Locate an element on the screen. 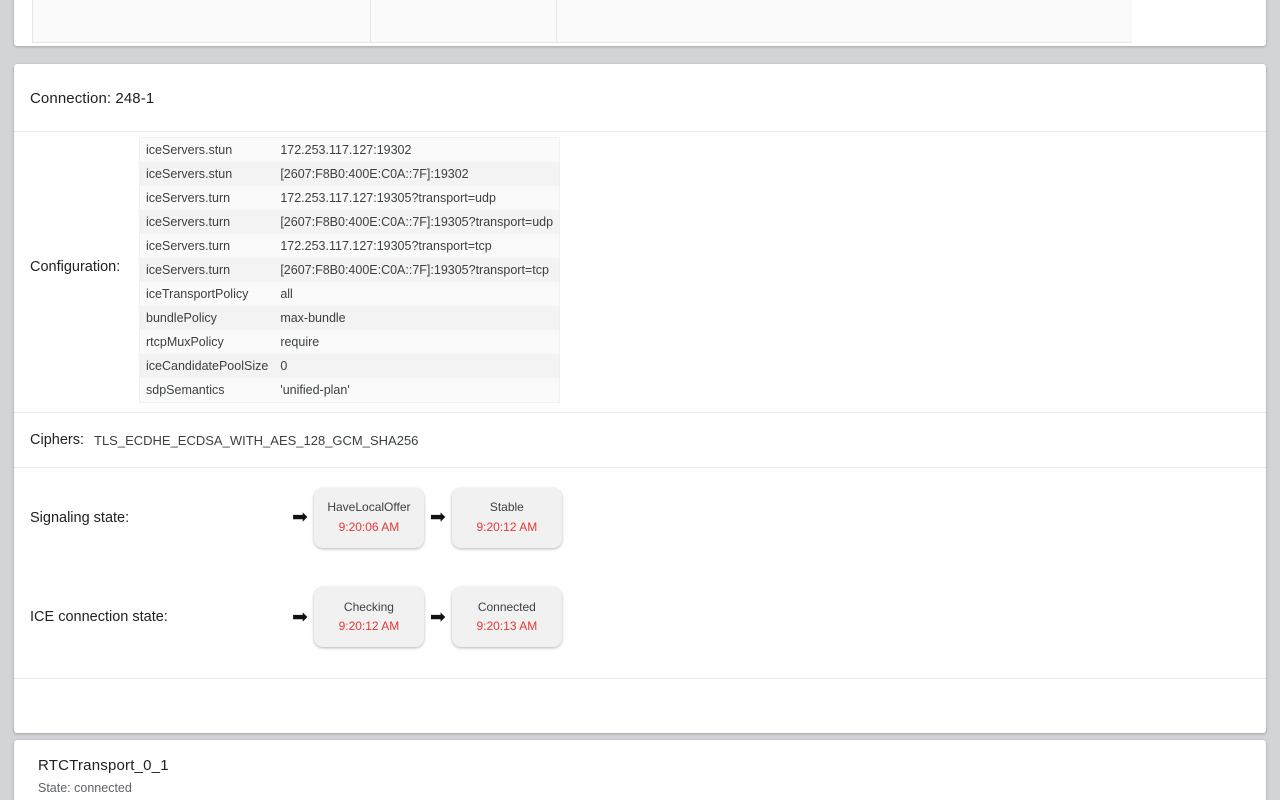 The image size is (1280, 800). rtctransport-state: State: connected is located at coordinates (85, 788).